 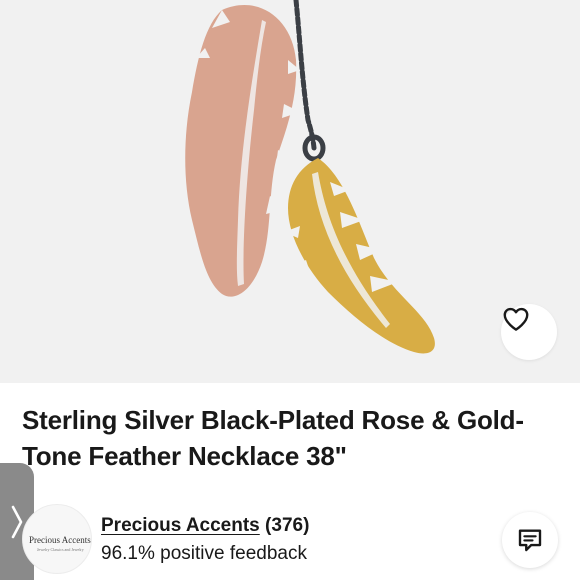 I want to click on seller-feedback: 96.1% positive feedback, so click(x=204, y=553).